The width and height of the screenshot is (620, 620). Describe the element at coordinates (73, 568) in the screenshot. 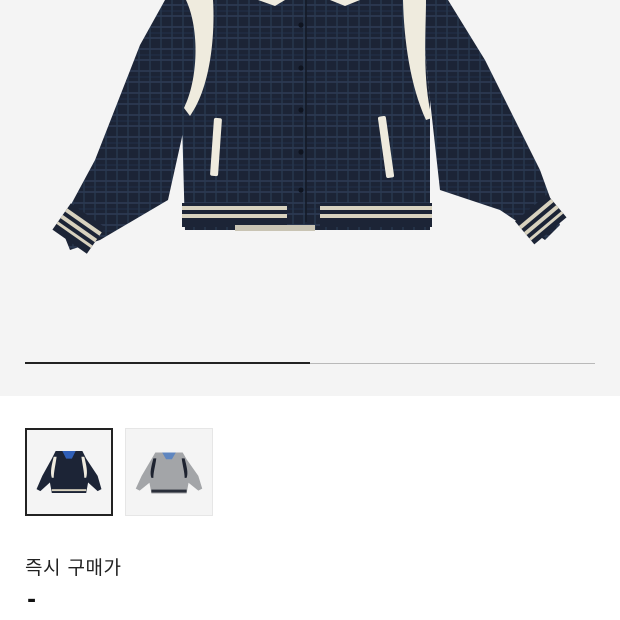

I see `instant-buy-price-label: 즉시 구매가` at that location.